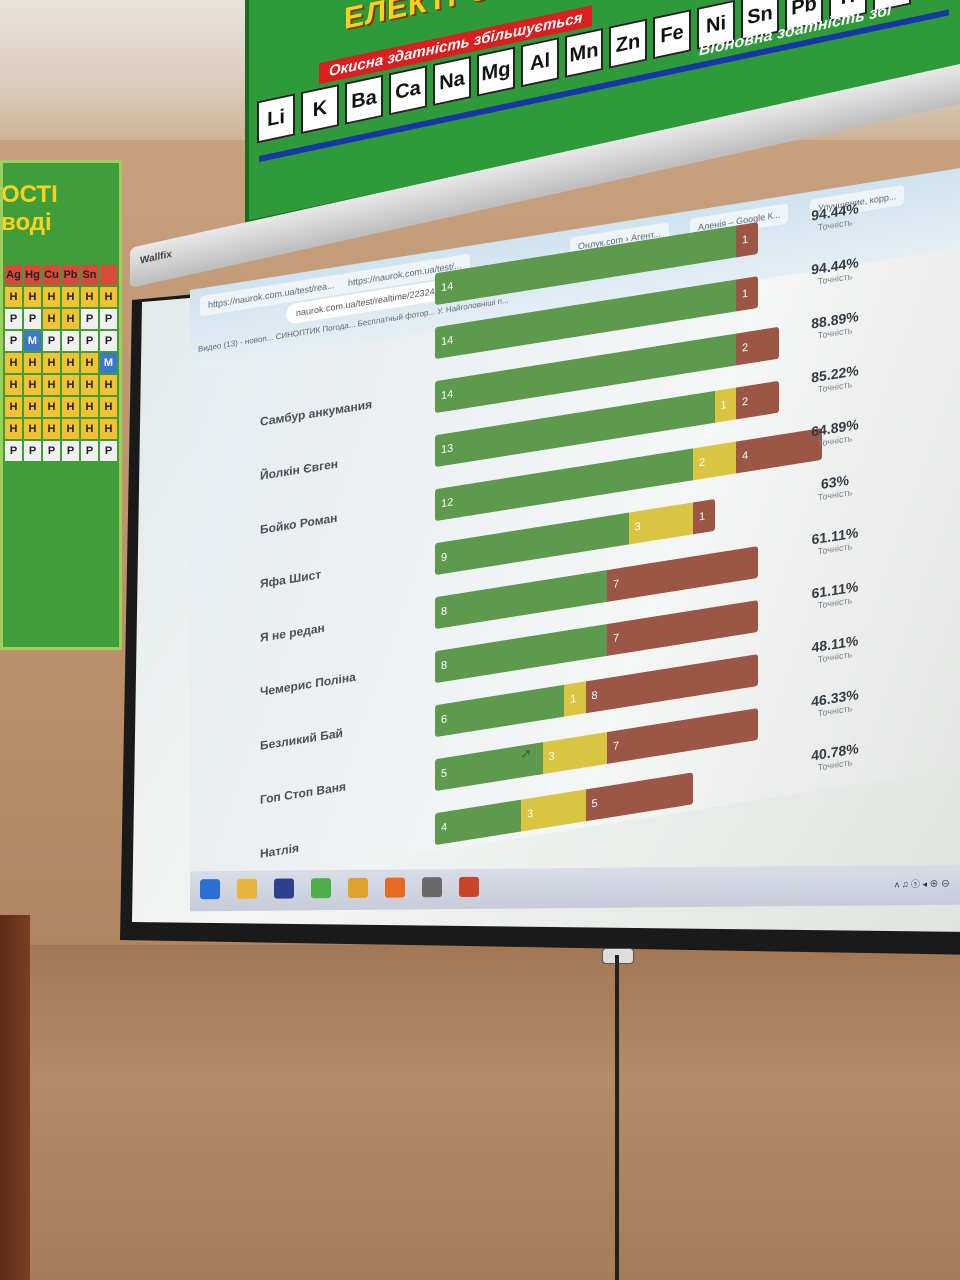  What do you see at coordinates (108, 275) in the screenshot?
I see `solubility-cell` at bounding box center [108, 275].